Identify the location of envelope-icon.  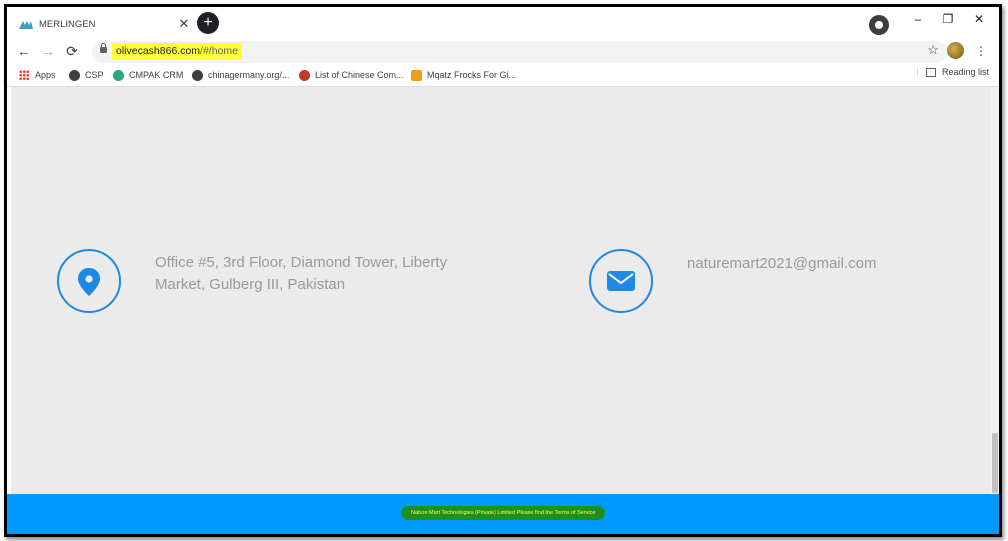
(621, 281).